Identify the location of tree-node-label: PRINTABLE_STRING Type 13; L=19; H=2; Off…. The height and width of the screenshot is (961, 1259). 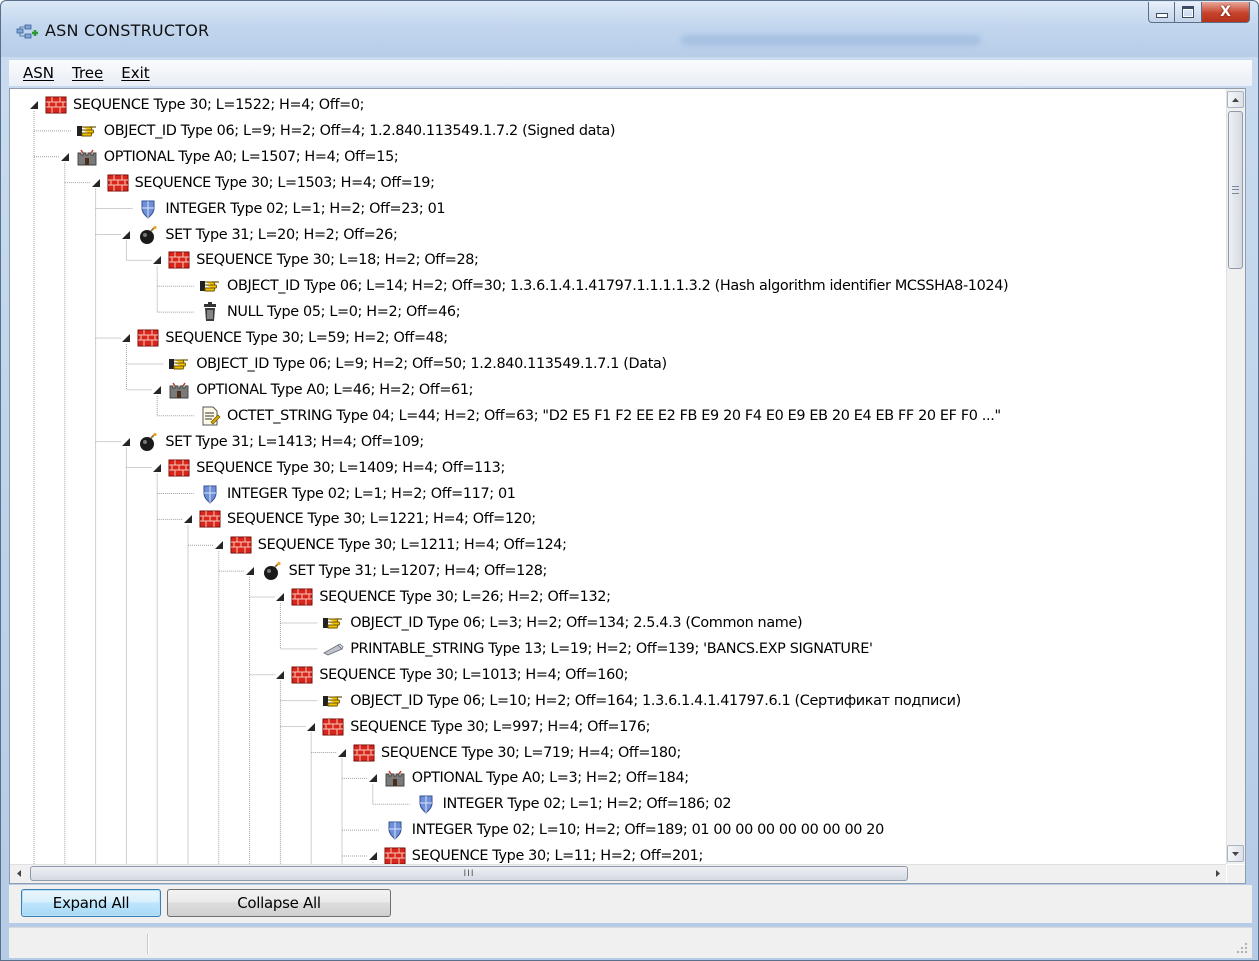
(611, 648).